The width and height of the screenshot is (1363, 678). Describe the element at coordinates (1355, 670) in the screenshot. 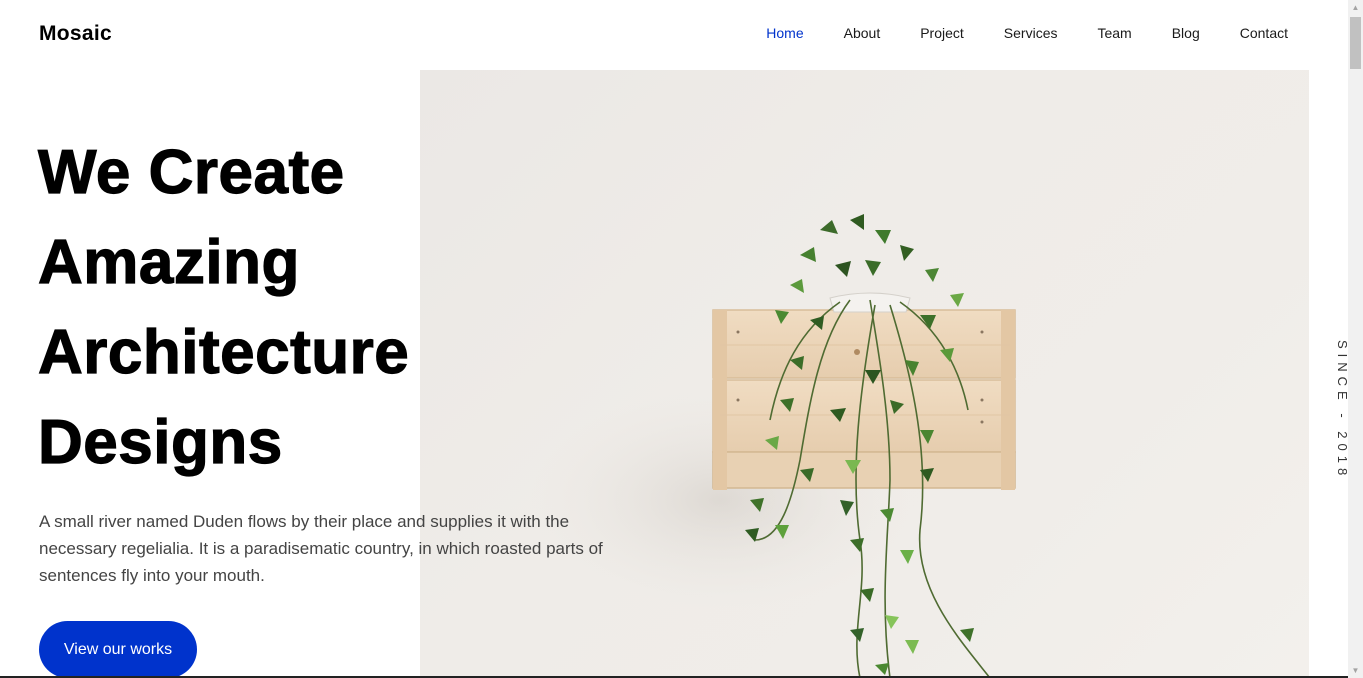

I see `scroll-down-icon: ▼` at that location.